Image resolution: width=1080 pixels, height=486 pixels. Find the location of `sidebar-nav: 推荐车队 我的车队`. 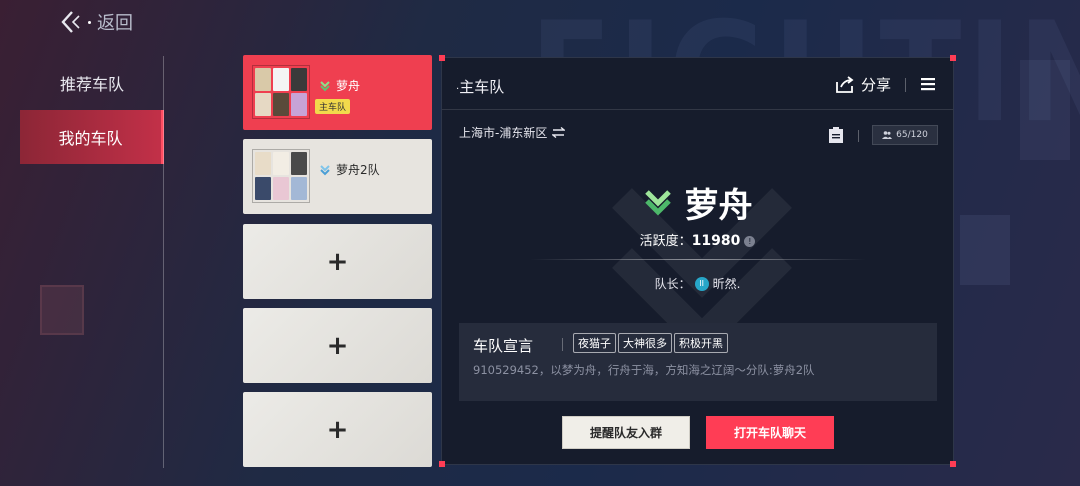

sidebar-nav: 推荐车队 我的车队 is located at coordinates (92, 110).